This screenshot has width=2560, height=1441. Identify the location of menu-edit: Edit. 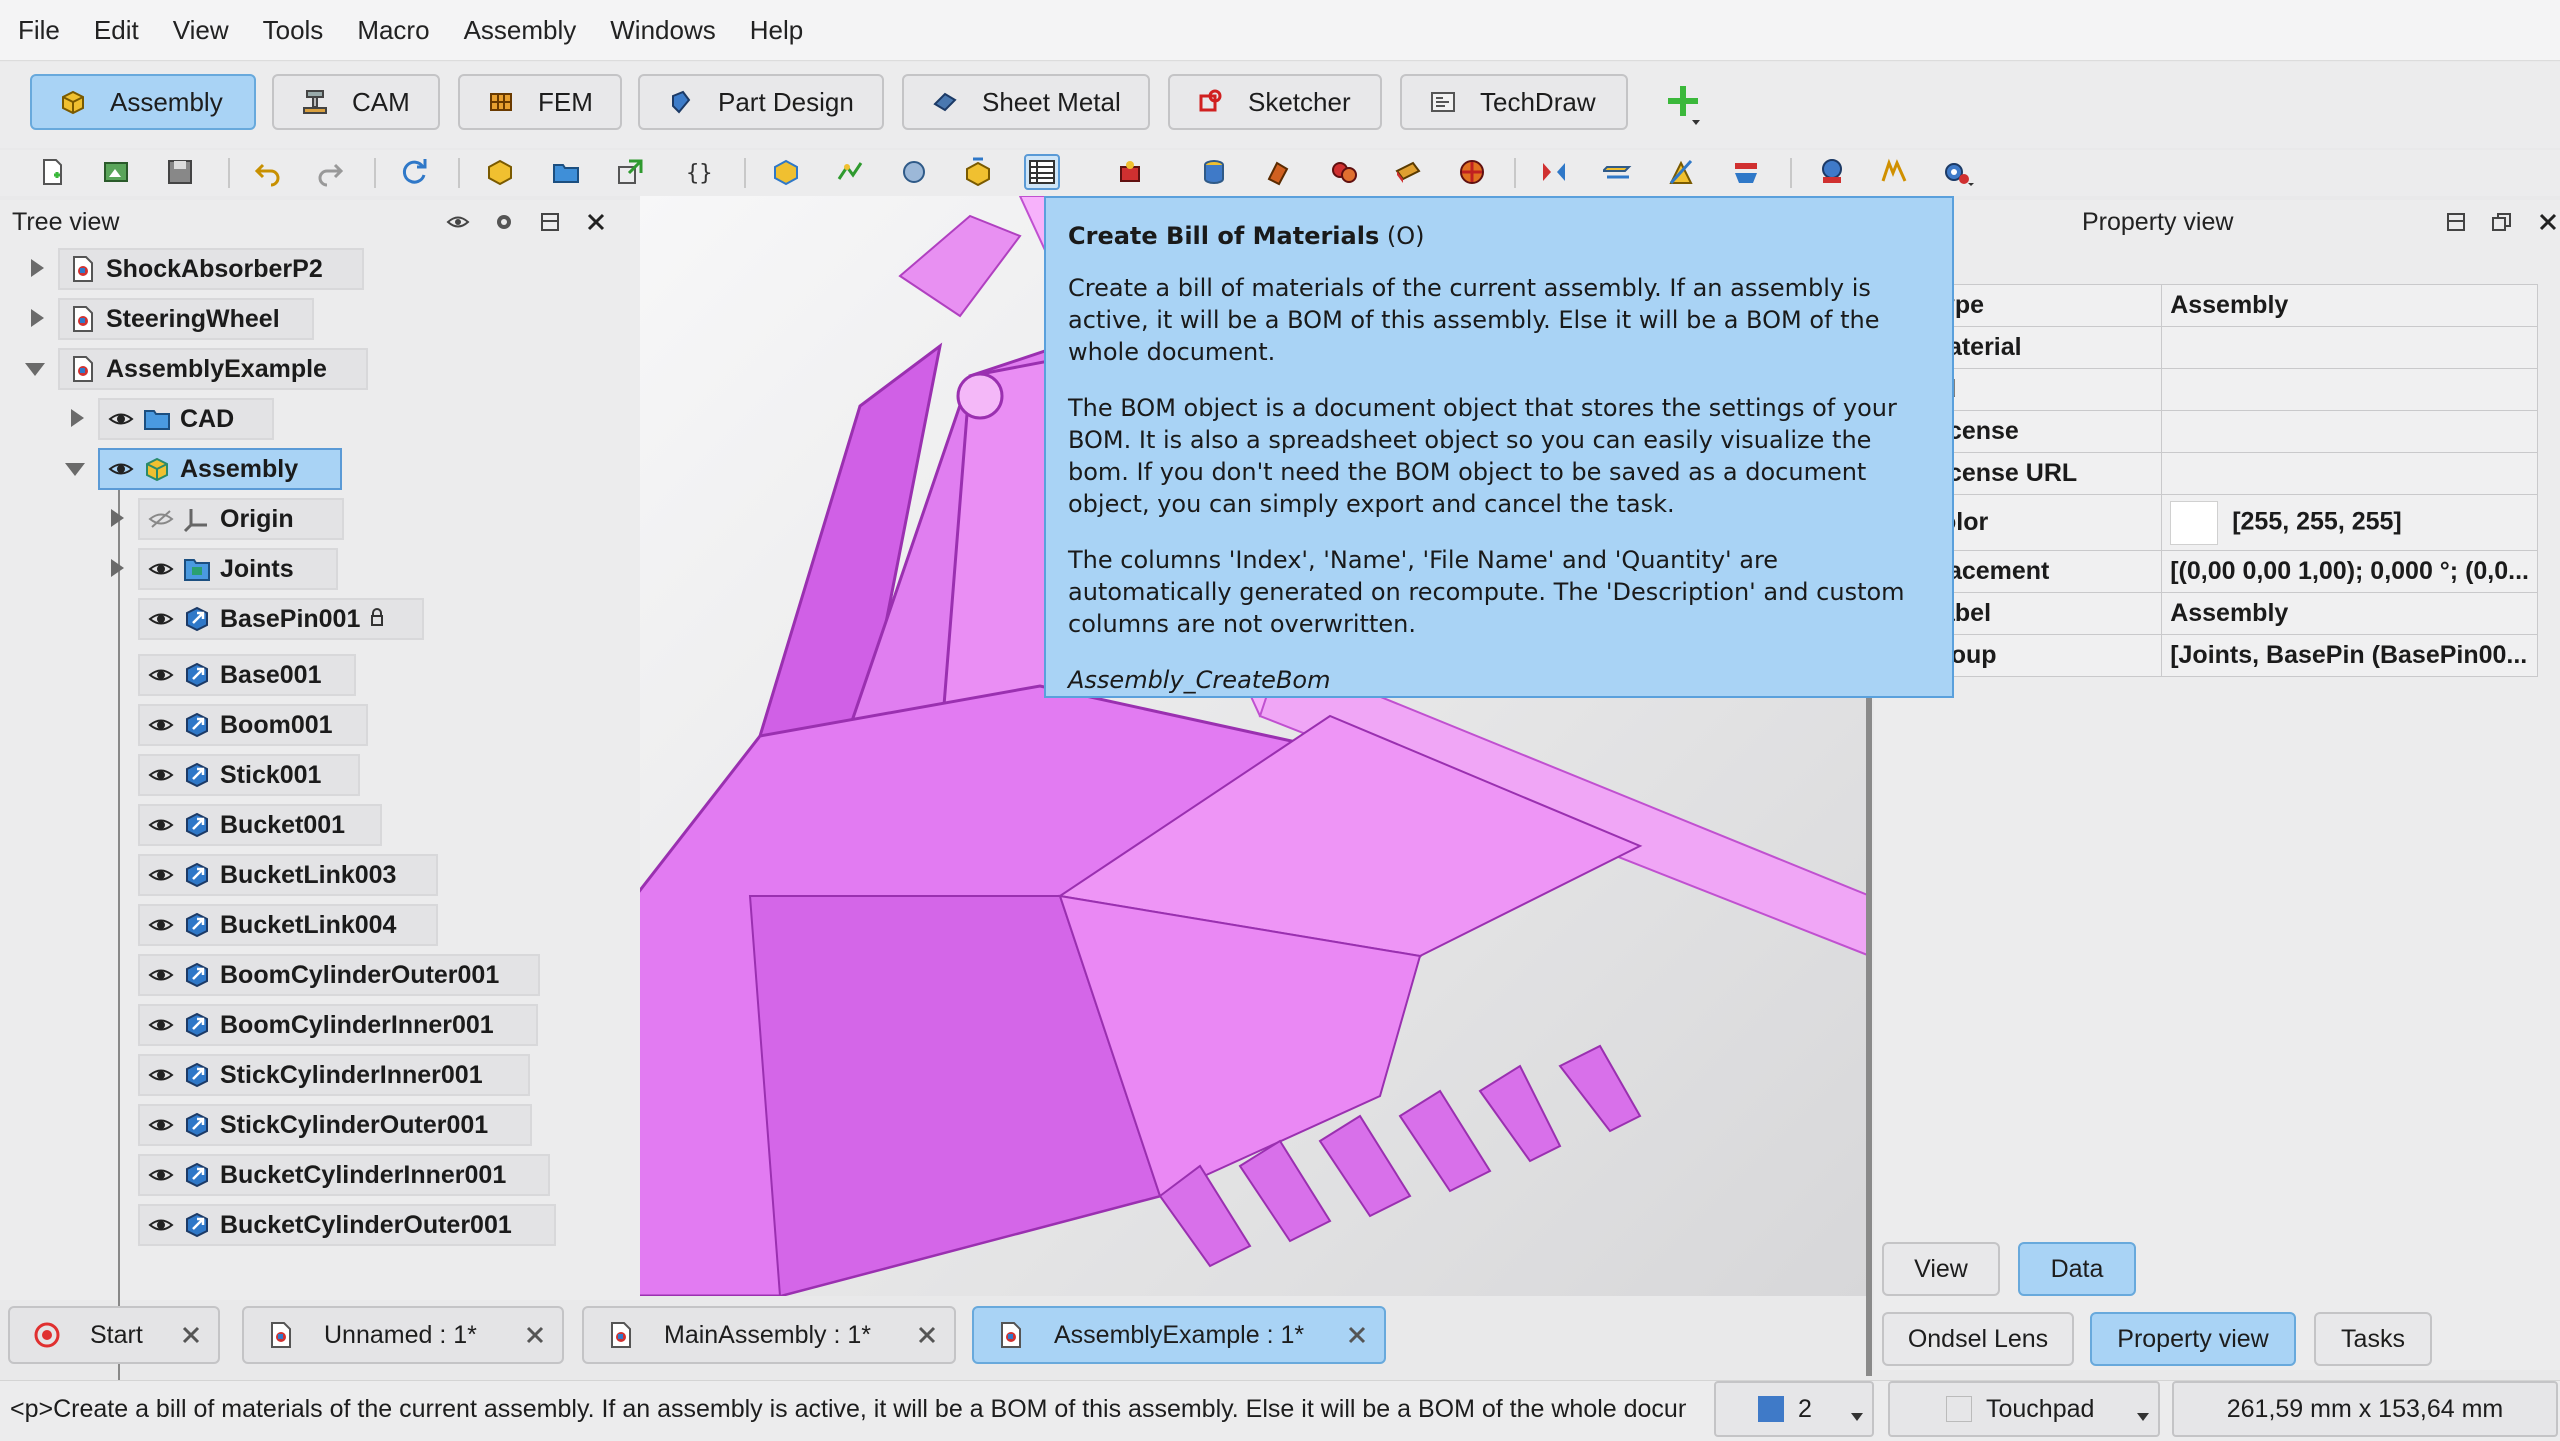
(115, 30).